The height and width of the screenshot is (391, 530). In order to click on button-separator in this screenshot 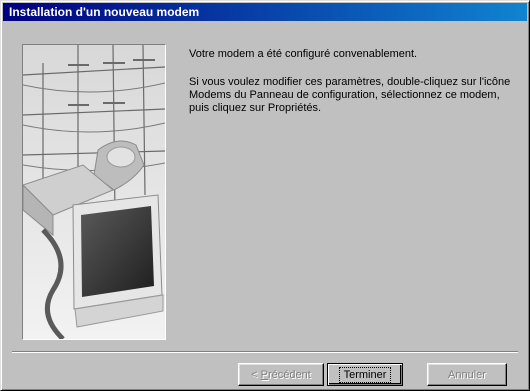, I will do `click(265, 352)`.